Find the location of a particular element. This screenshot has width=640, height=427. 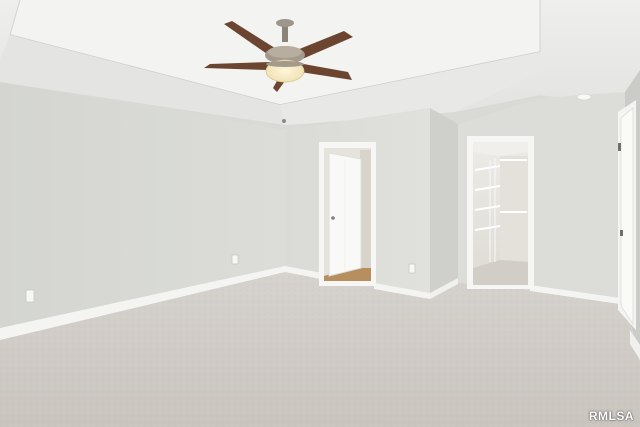

wall-bump is located at coordinates (444, 203).